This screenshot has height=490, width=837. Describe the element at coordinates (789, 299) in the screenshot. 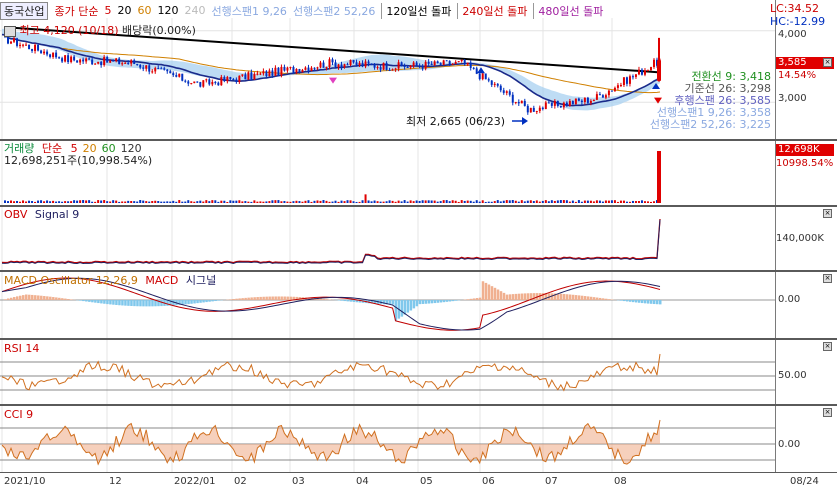

I see `macd-y-tick: 0.00` at that location.